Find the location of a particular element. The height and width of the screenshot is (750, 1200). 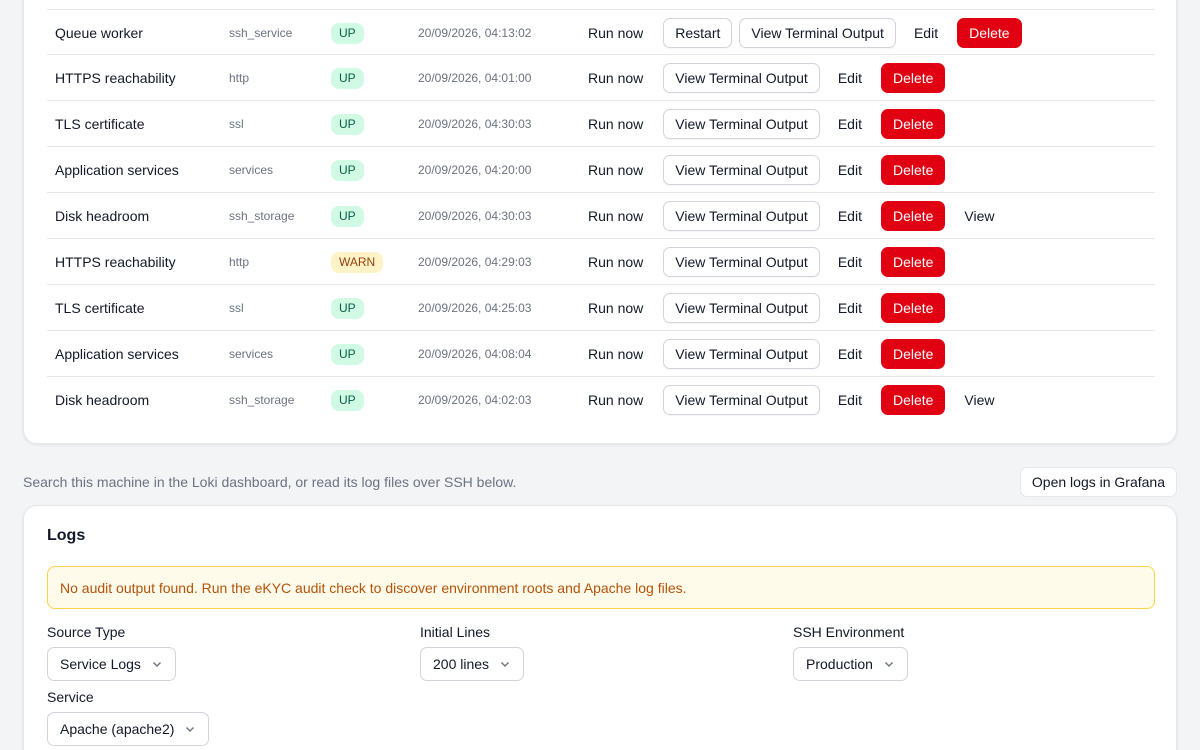

initial-lines-label: Initial Lines is located at coordinates (455, 632).